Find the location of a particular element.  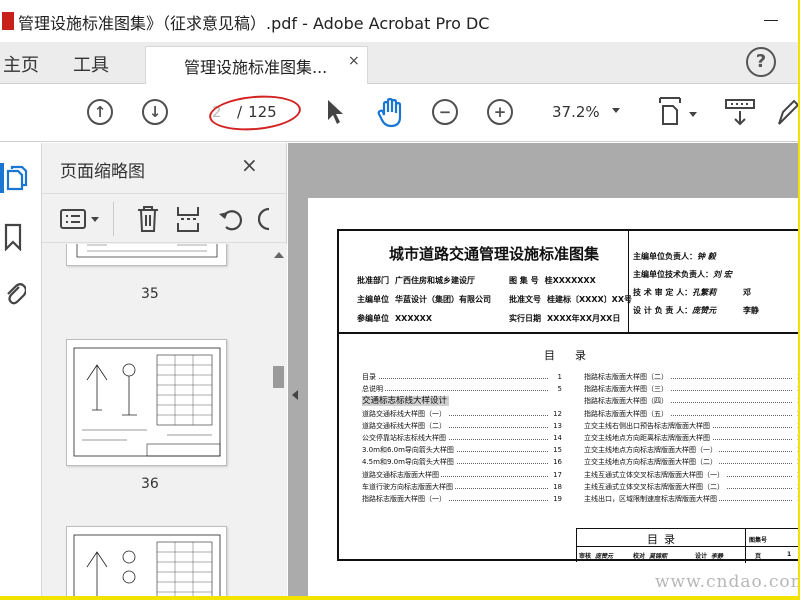

toc-entry-page: 19 is located at coordinates (556, 498).